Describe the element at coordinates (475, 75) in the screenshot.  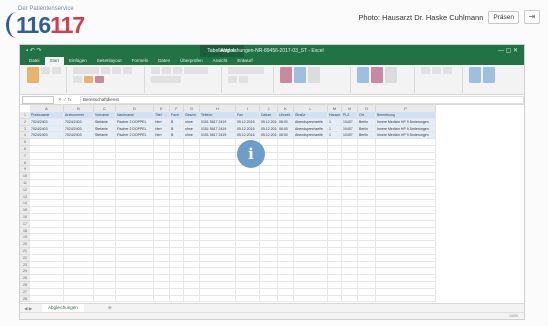
I see `sort-filter-icon` at that location.